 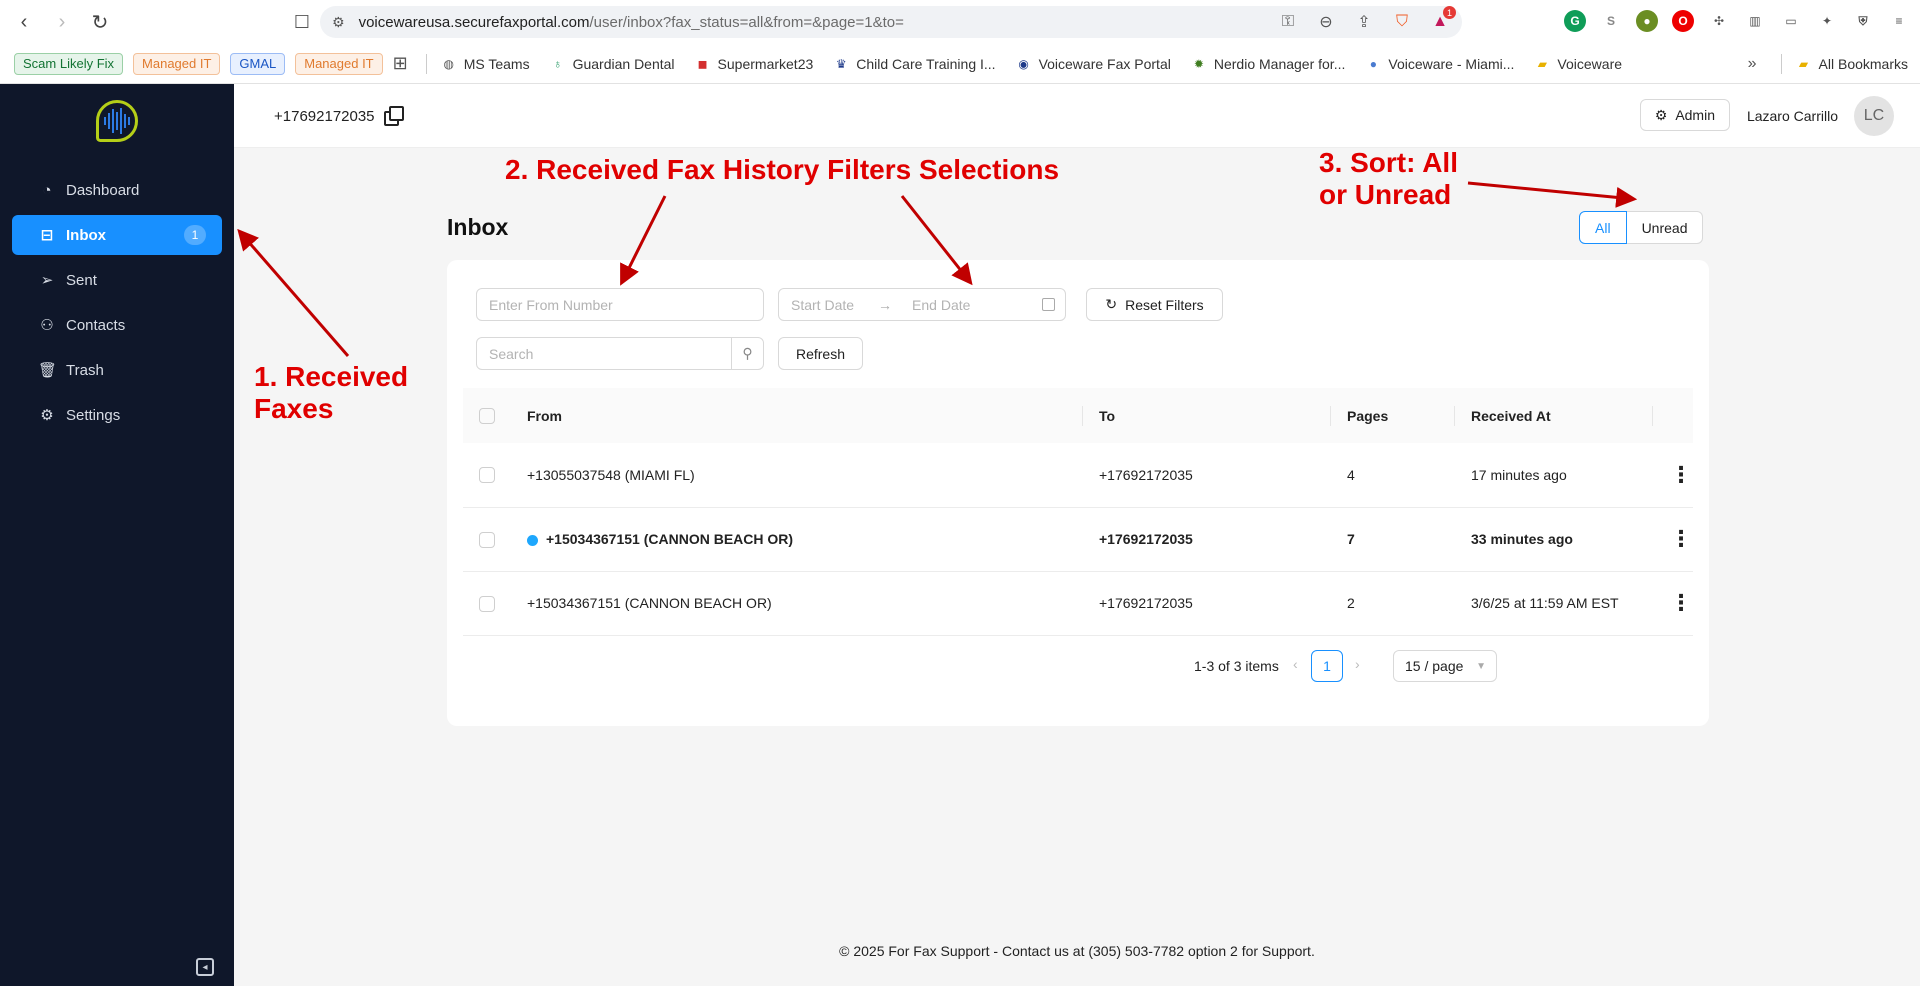 I want to click on pagination: 1-3 of 3 items ‹ 1 › 15 / page ▼, so click(x=1078, y=666).